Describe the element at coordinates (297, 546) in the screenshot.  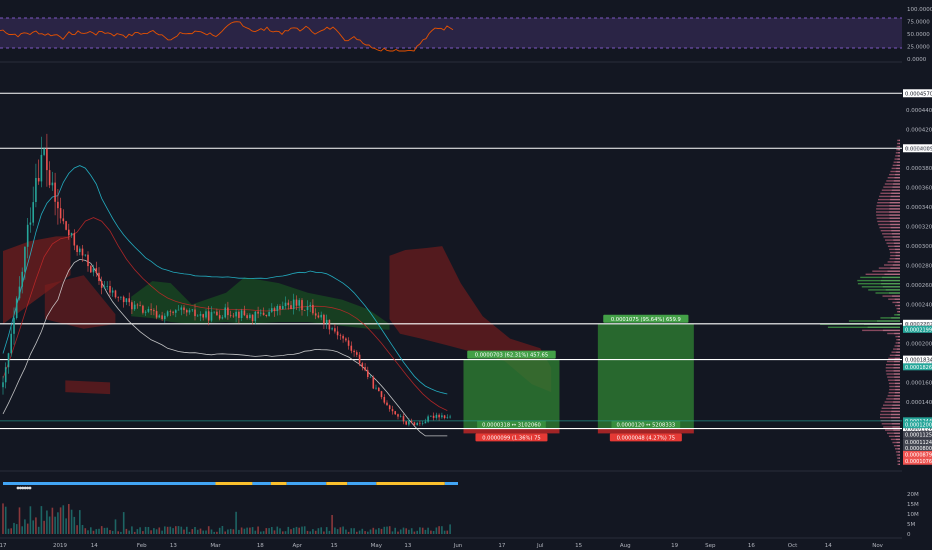
I see `time-tick-label: Apr` at that location.